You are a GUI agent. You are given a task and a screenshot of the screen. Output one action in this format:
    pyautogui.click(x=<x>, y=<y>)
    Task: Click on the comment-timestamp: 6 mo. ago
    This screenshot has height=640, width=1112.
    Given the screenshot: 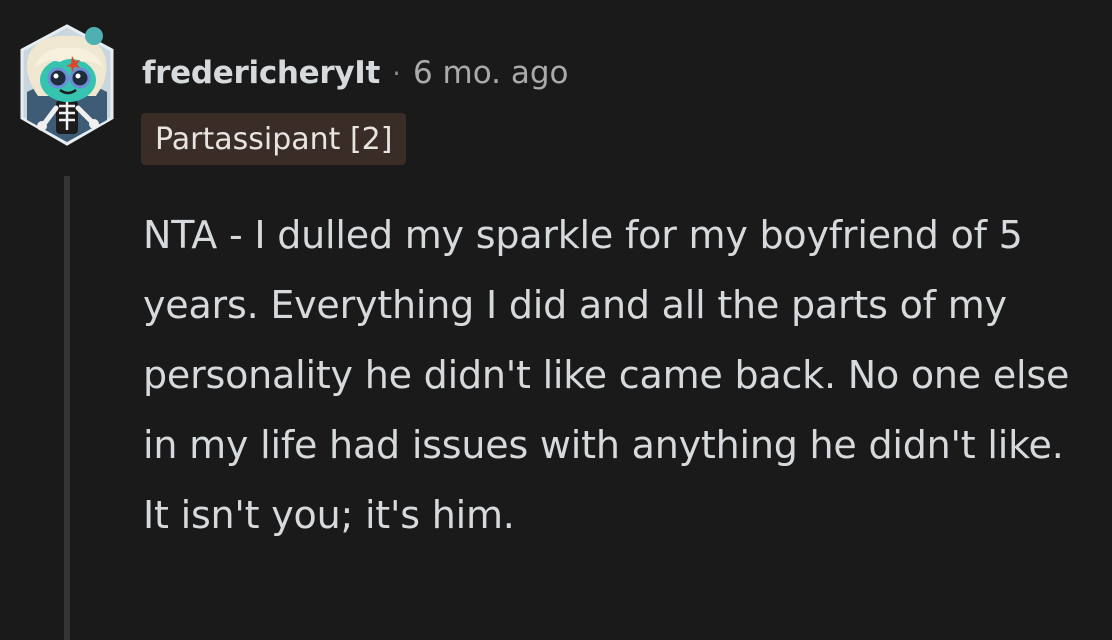 What is the action you would take?
    pyautogui.click(x=491, y=73)
    